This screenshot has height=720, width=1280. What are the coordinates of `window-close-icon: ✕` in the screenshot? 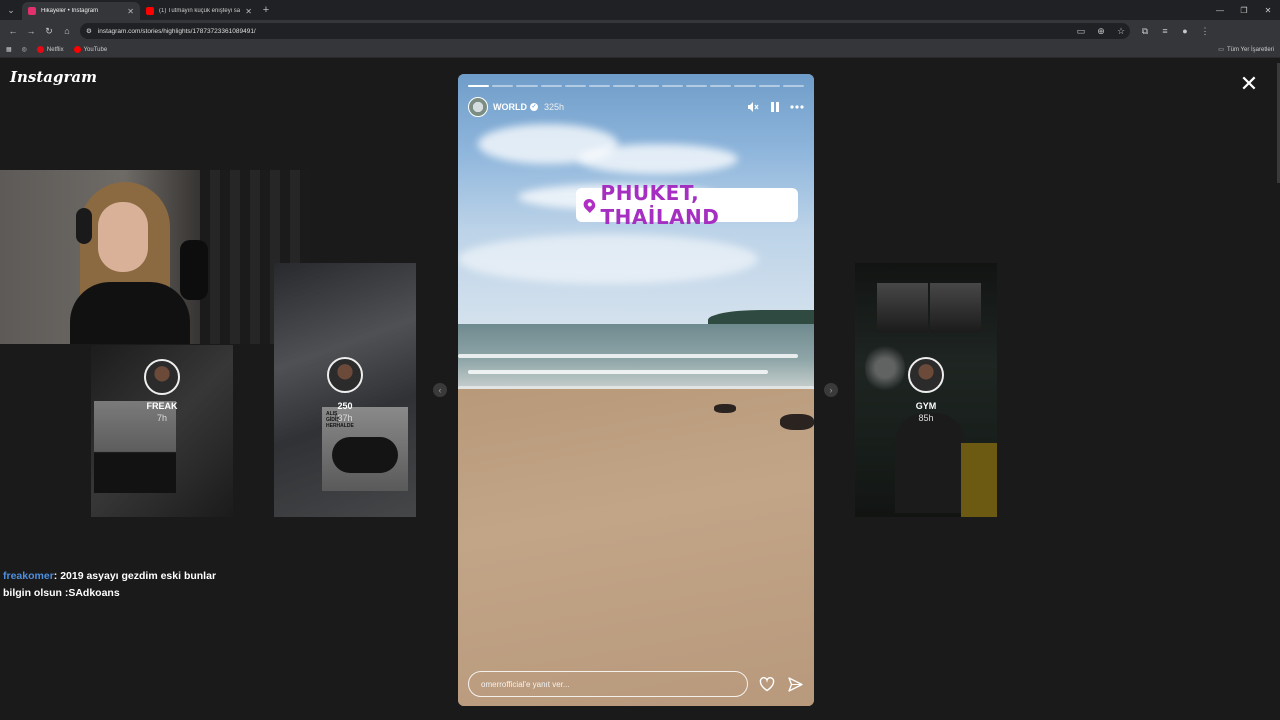 It's located at (1268, 10).